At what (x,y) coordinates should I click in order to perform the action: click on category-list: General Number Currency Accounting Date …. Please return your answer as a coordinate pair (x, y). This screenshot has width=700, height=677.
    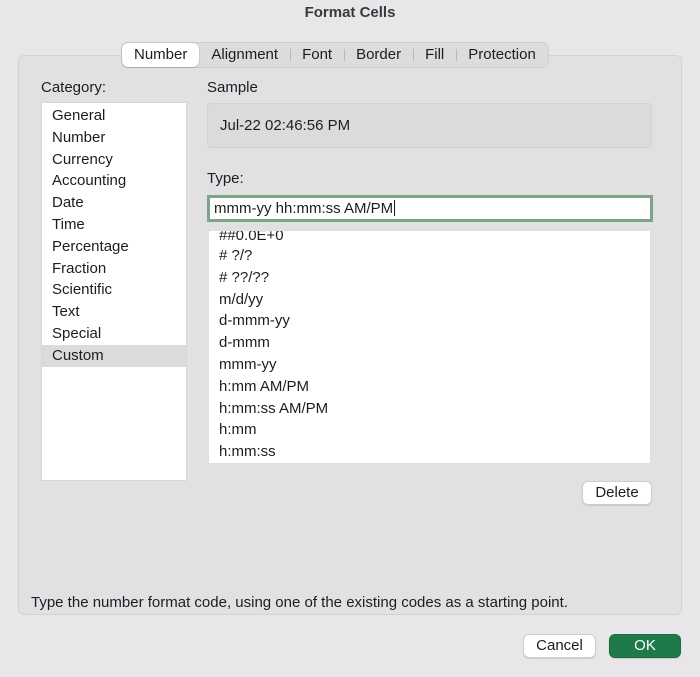
    Looking at the image, I should click on (114, 291).